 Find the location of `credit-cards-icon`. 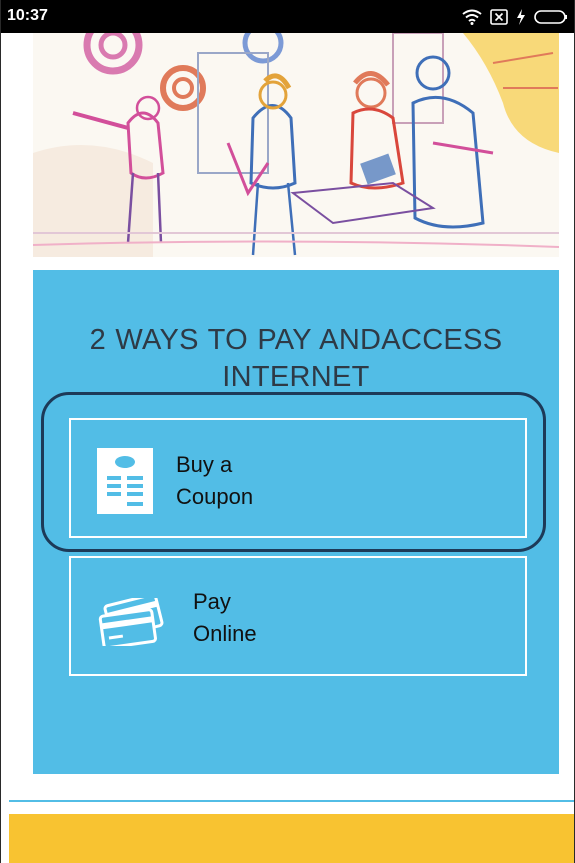

credit-cards-icon is located at coordinates (131, 622).